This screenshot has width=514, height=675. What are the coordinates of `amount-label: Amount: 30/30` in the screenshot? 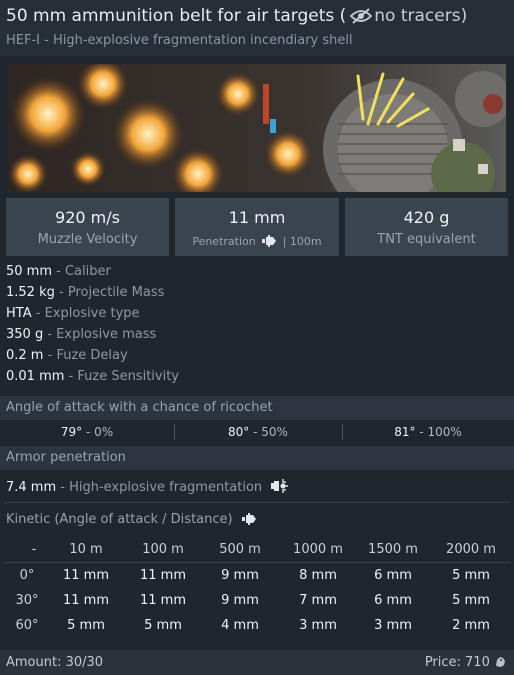 It's located at (55, 662).